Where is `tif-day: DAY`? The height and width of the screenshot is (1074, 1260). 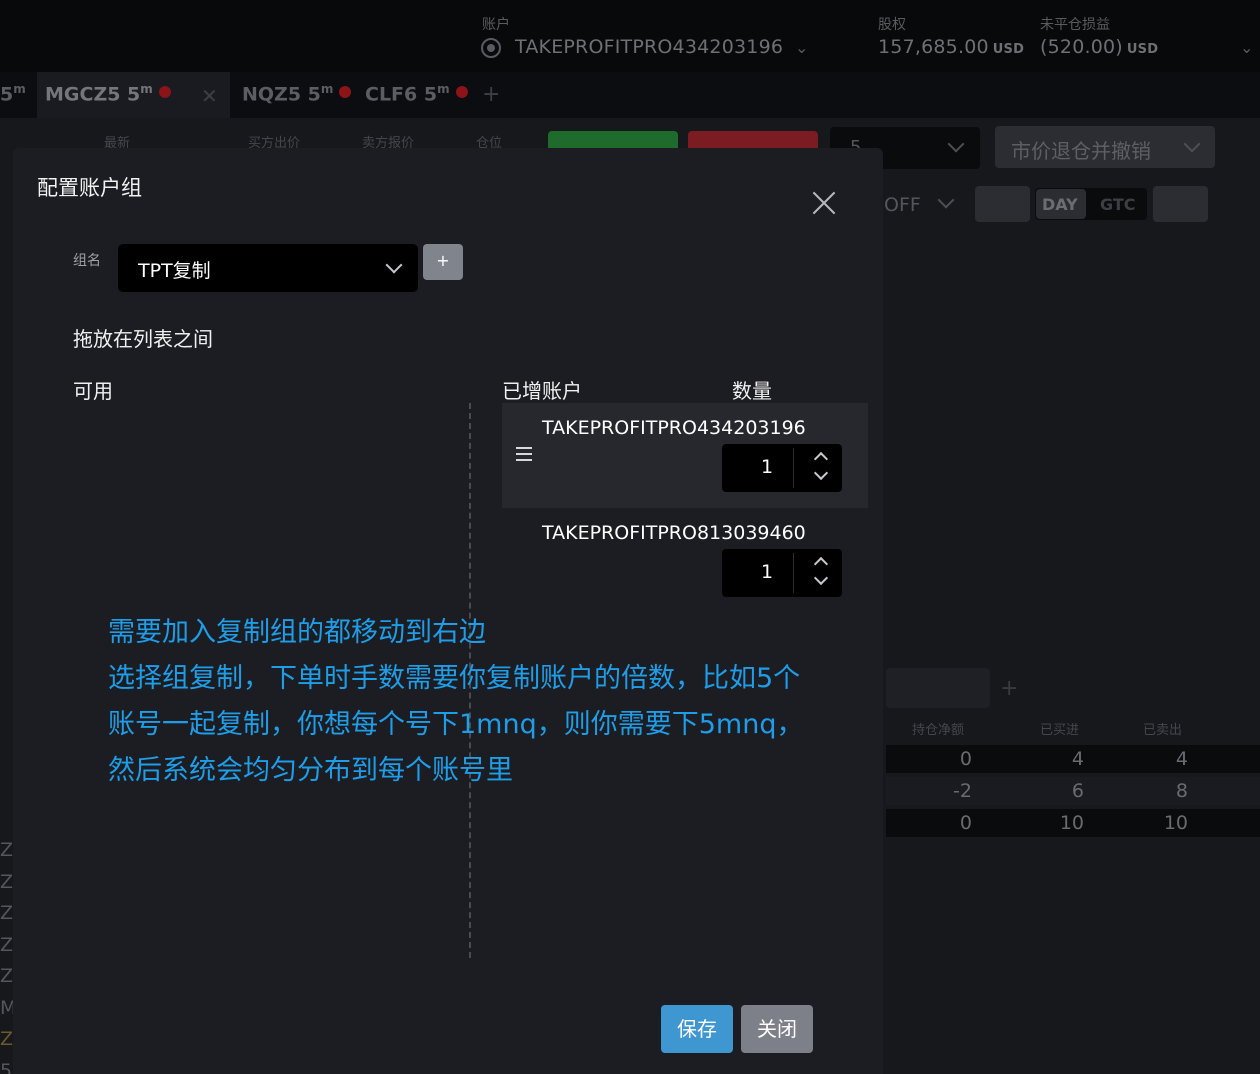 tif-day: DAY is located at coordinates (1060, 204).